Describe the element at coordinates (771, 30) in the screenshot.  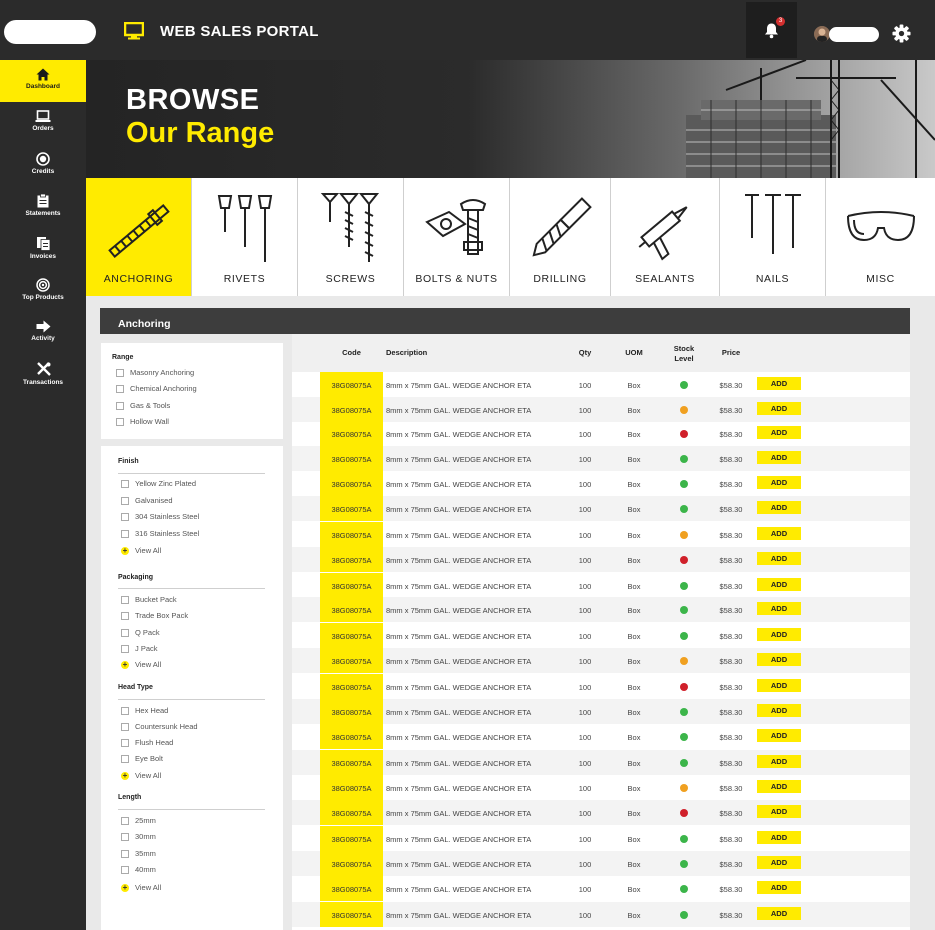
I see `notifications-button: 3` at that location.